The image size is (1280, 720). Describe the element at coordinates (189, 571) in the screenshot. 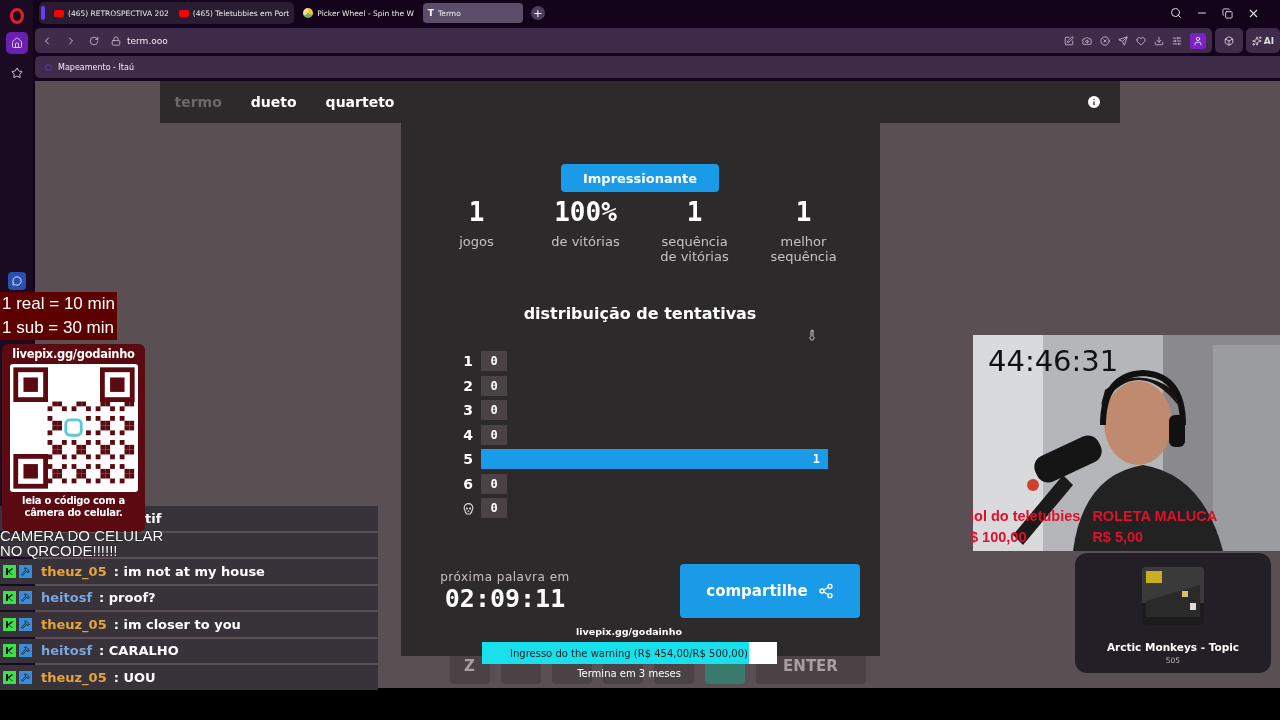

I see `chat-text: : im not at my house` at that location.